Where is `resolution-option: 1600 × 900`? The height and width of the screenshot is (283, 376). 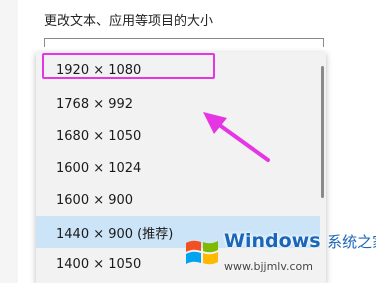
resolution-option: 1600 × 900 is located at coordinates (178, 200).